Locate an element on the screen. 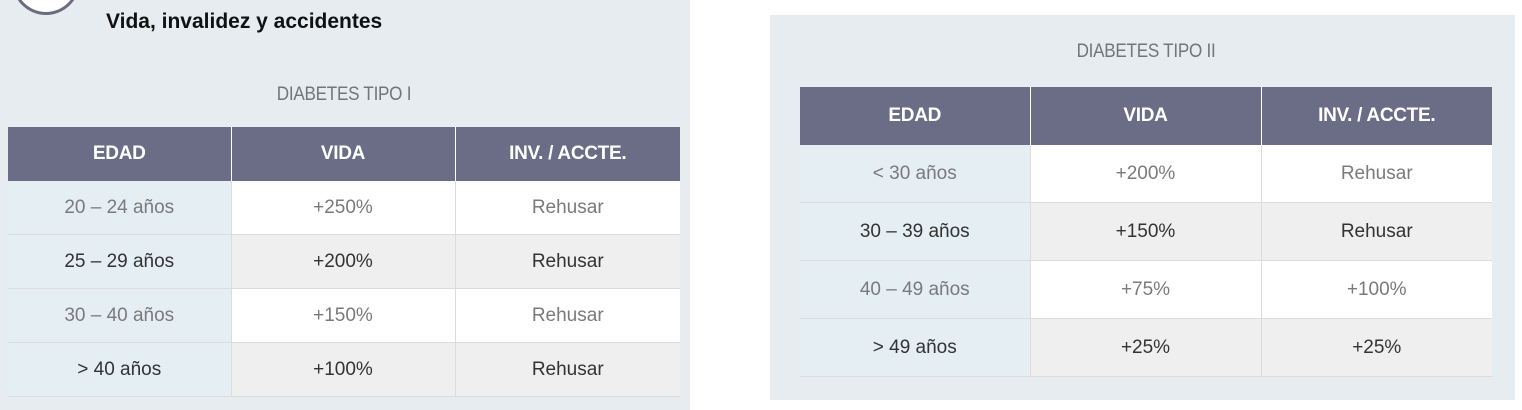 The width and height of the screenshot is (1522, 410). table-row: < 30 años +200% Rehusar is located at coordinates (1146, 174).